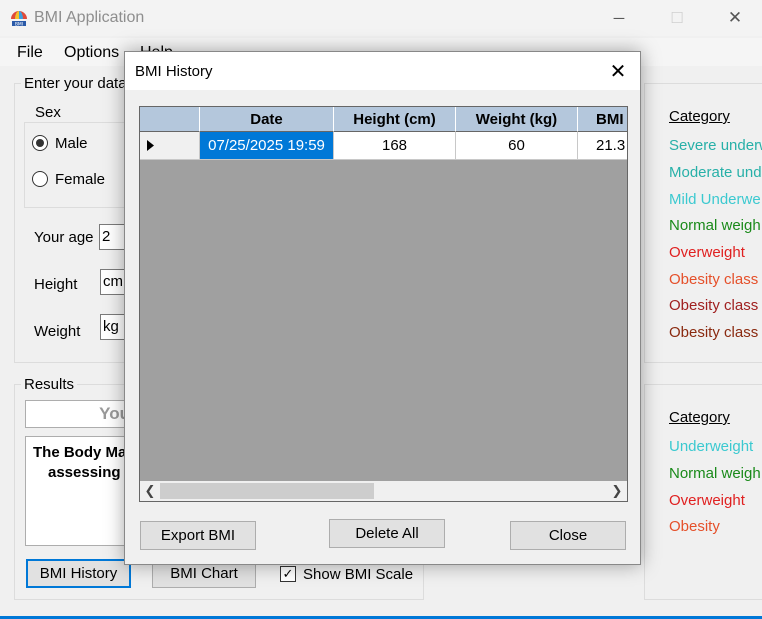 This screenshot has width=762, height=619. Describe the element at coordinates (89, 17) in the screenshot. I see `app-title: BMI Application` at that location.